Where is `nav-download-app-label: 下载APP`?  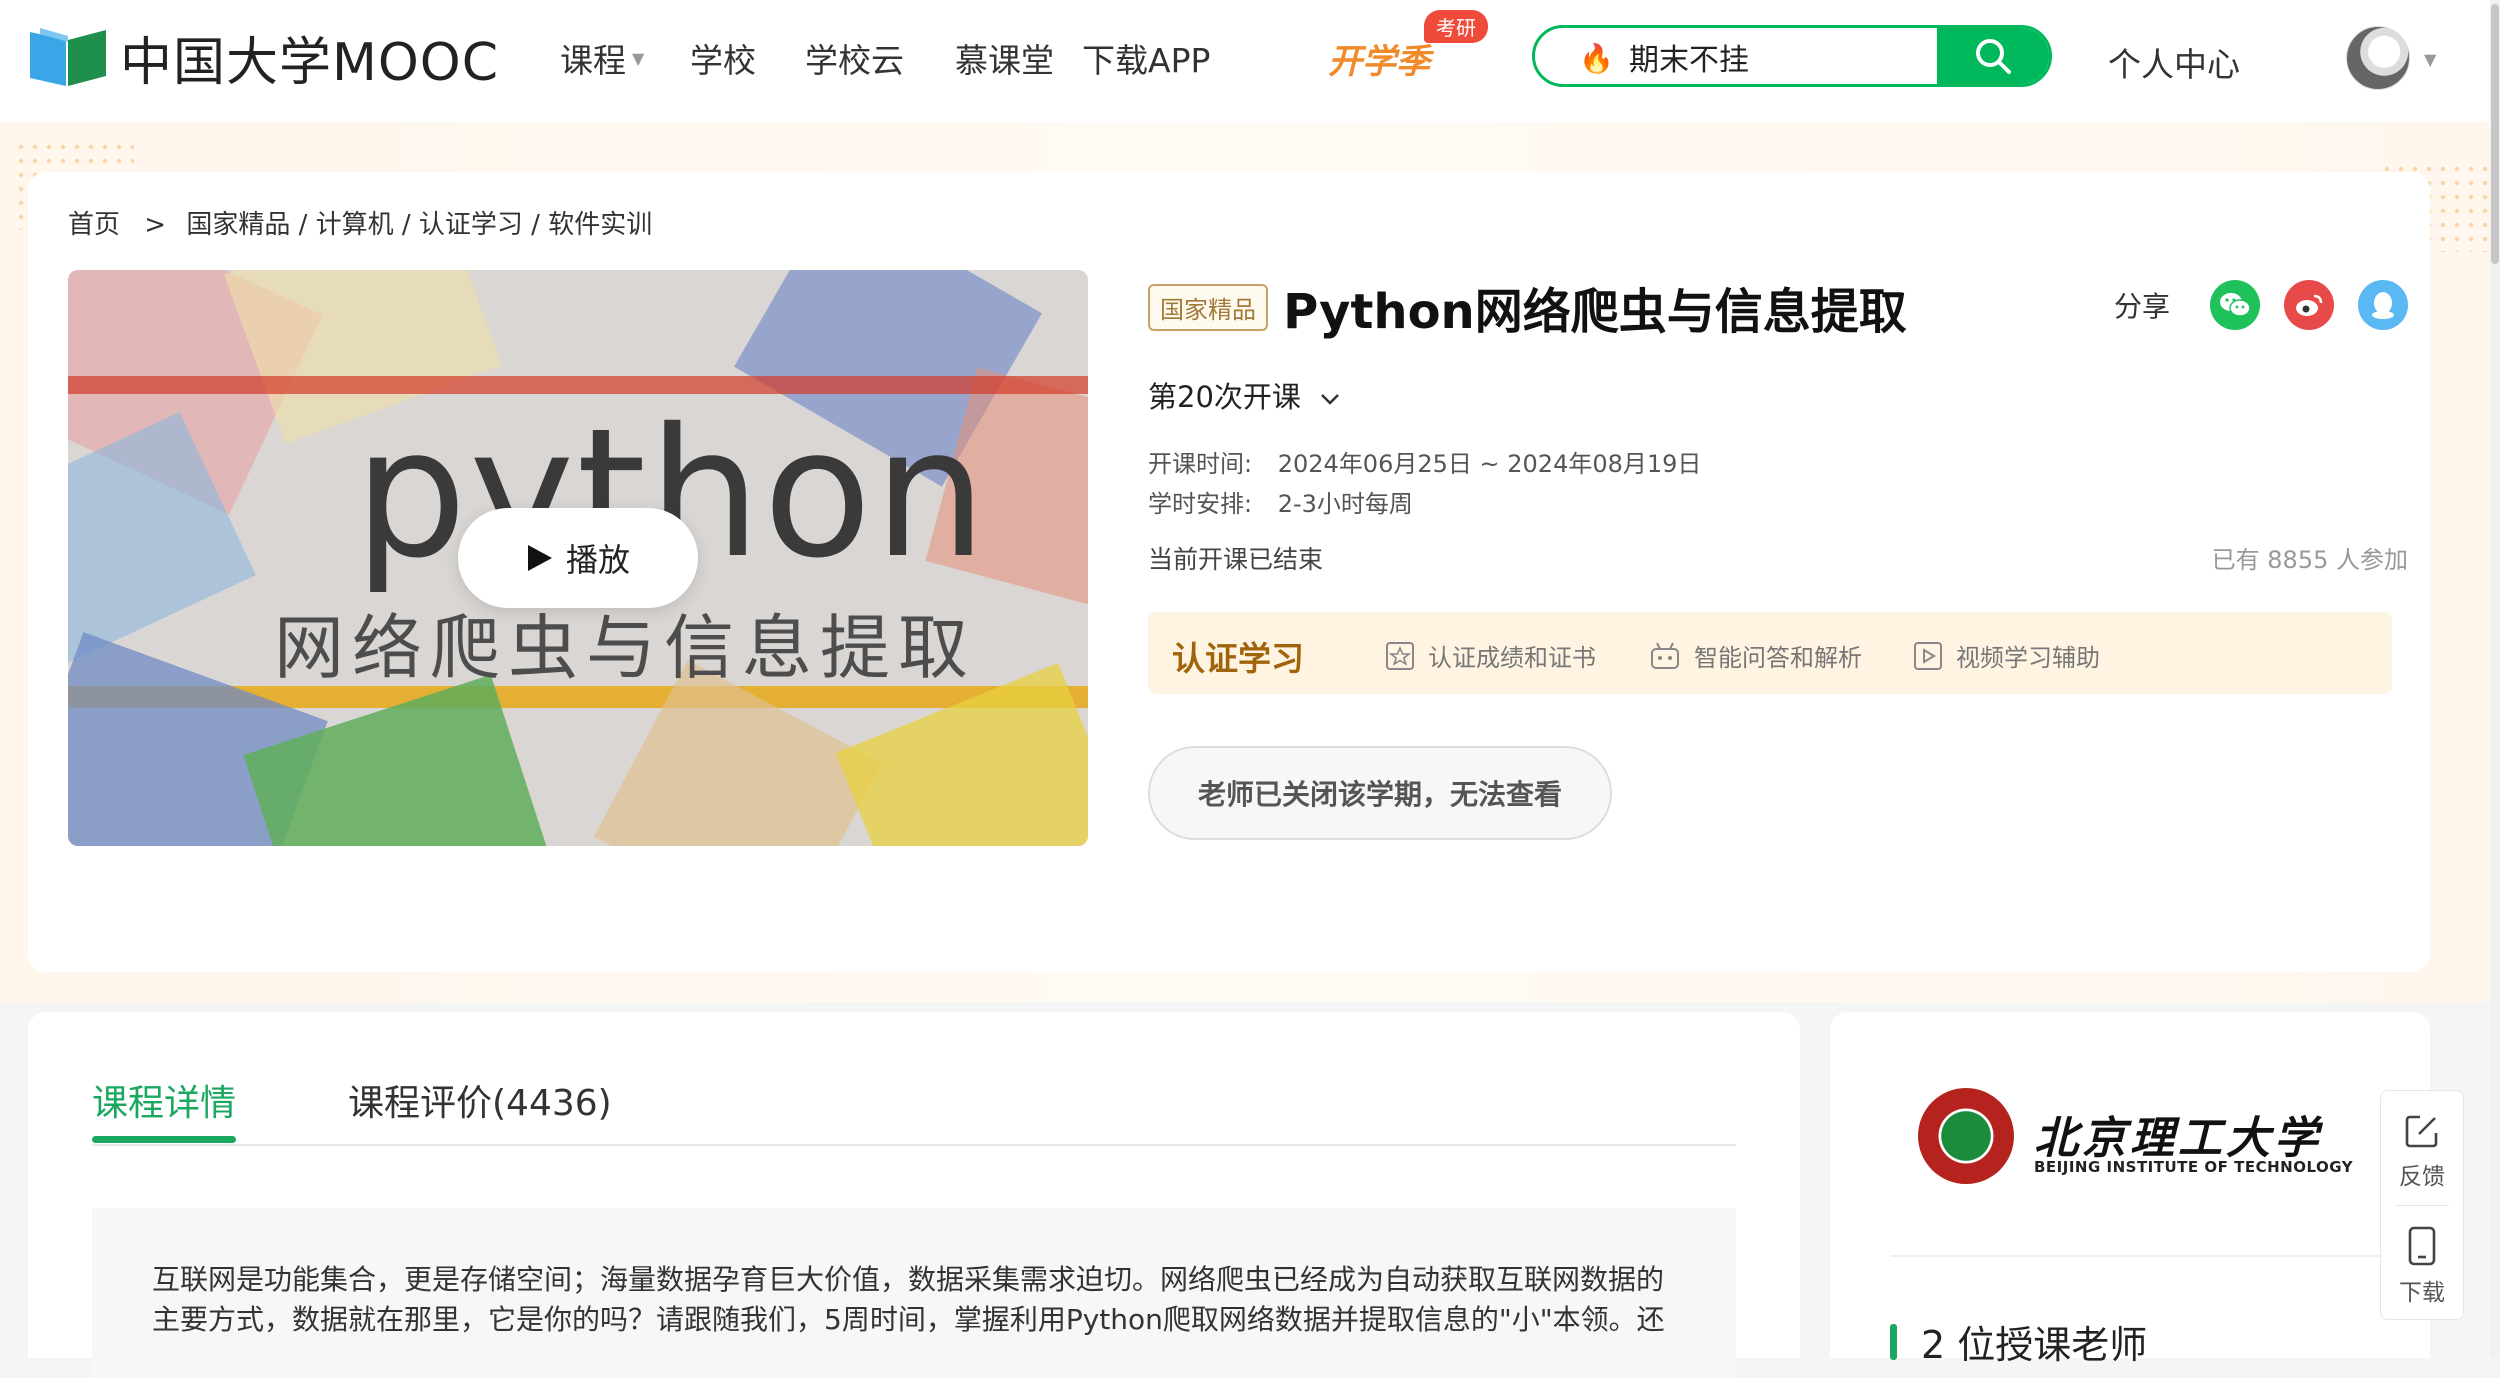
nav-download-app-label: 下载APP is located at coordinates (1146, 60).